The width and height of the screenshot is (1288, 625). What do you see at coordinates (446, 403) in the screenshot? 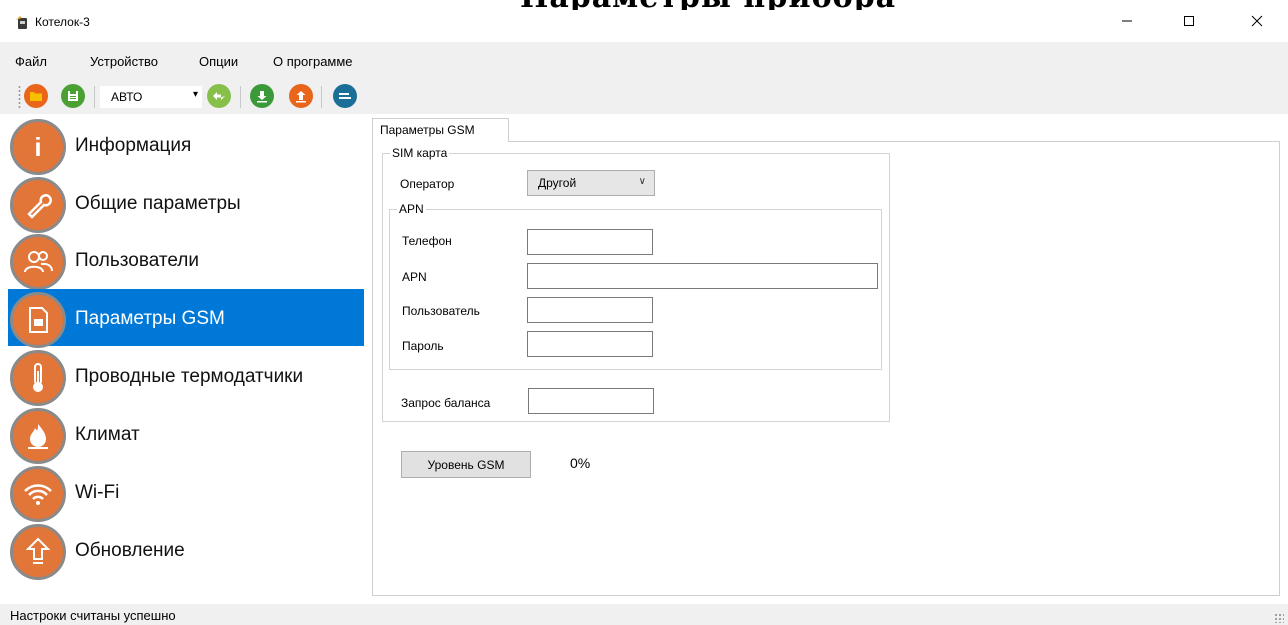
I see `balance-label: Запрос баланса` at bounding box center [446, 403].